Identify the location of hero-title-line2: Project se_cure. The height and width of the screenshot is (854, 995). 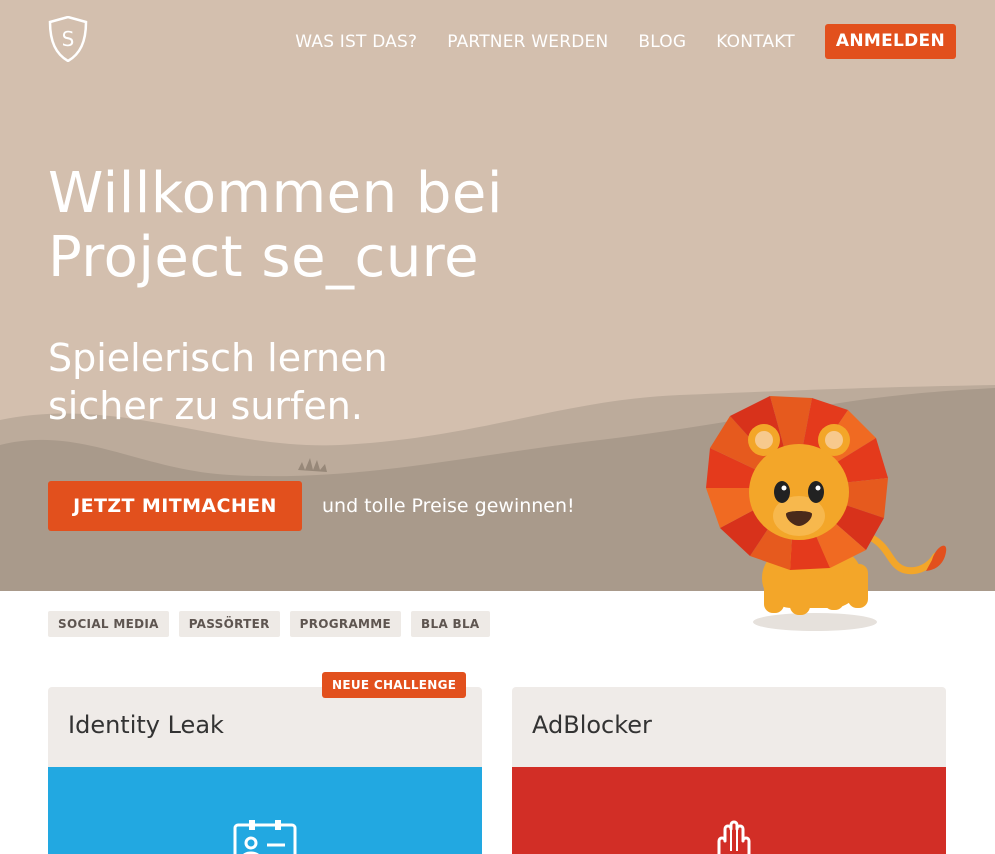
(264, 257).